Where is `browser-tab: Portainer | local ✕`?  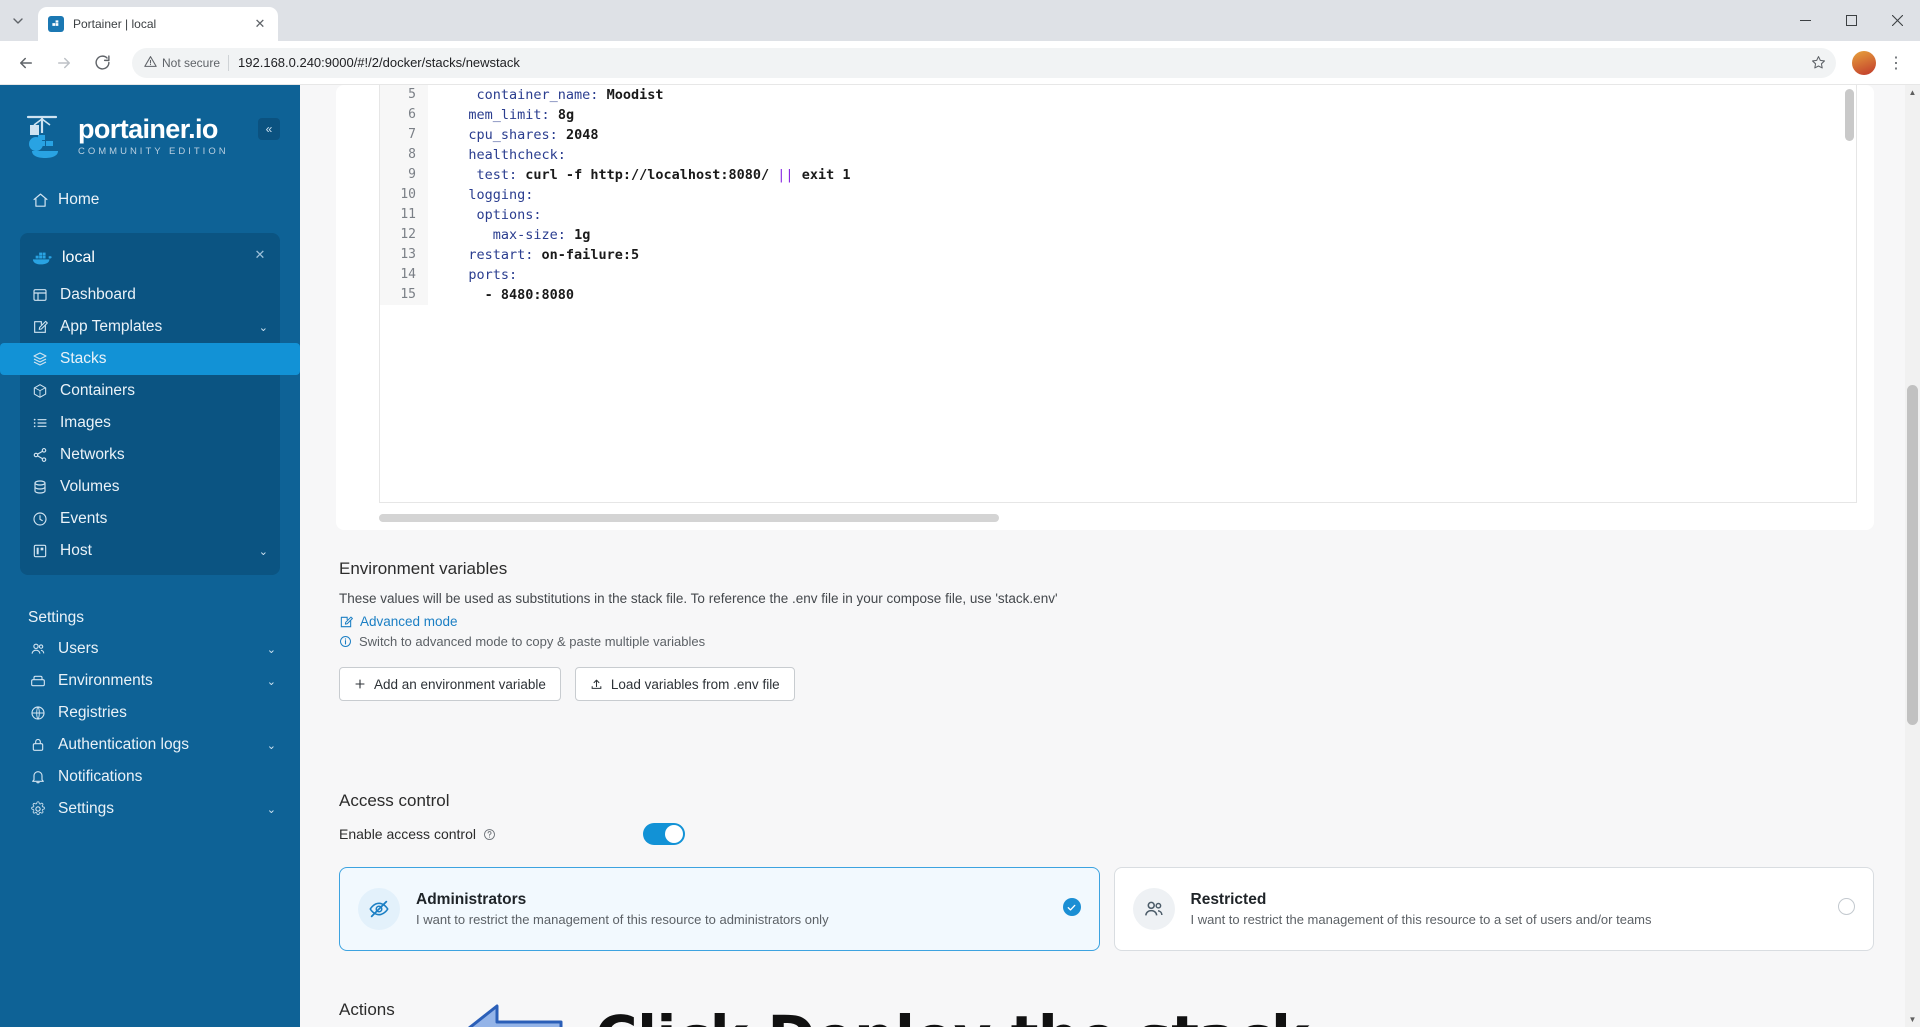
browser-tab: Portainer | local ✕ is located at coordinates (158, 24).